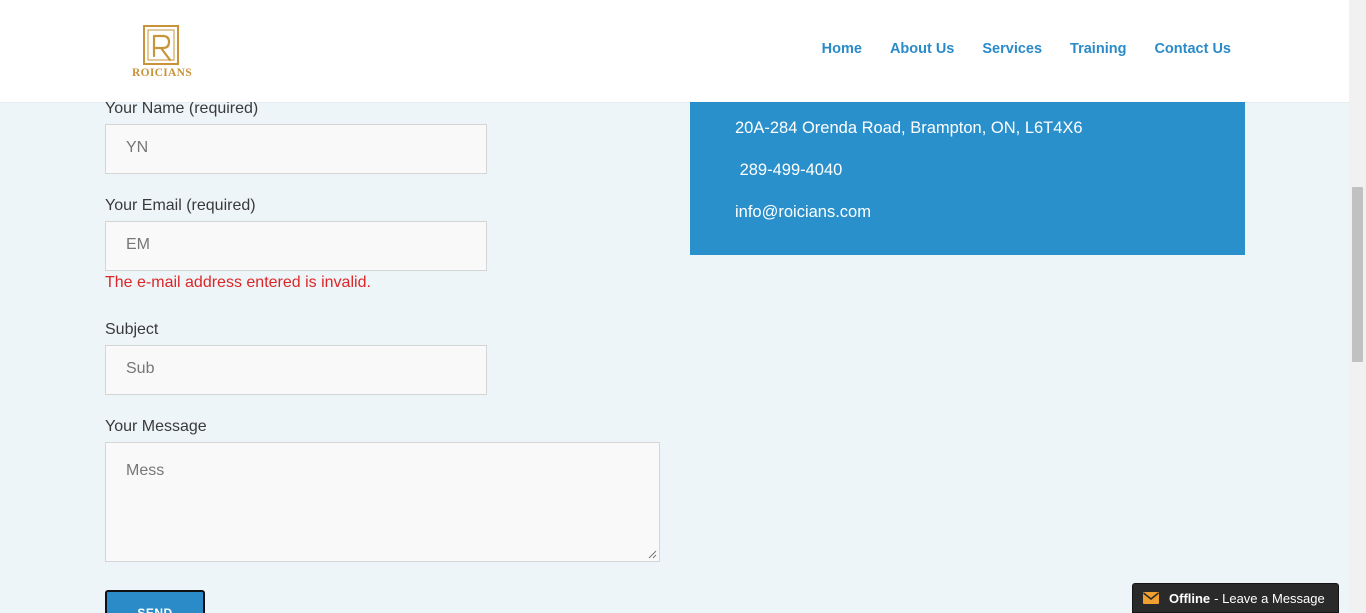 Image resolution: width=1366 pixels, height=613 pixels. Describe the element at coordinates (1269, 598) in the screenshot. I see `chat-text: - Leave a Message` at that location.